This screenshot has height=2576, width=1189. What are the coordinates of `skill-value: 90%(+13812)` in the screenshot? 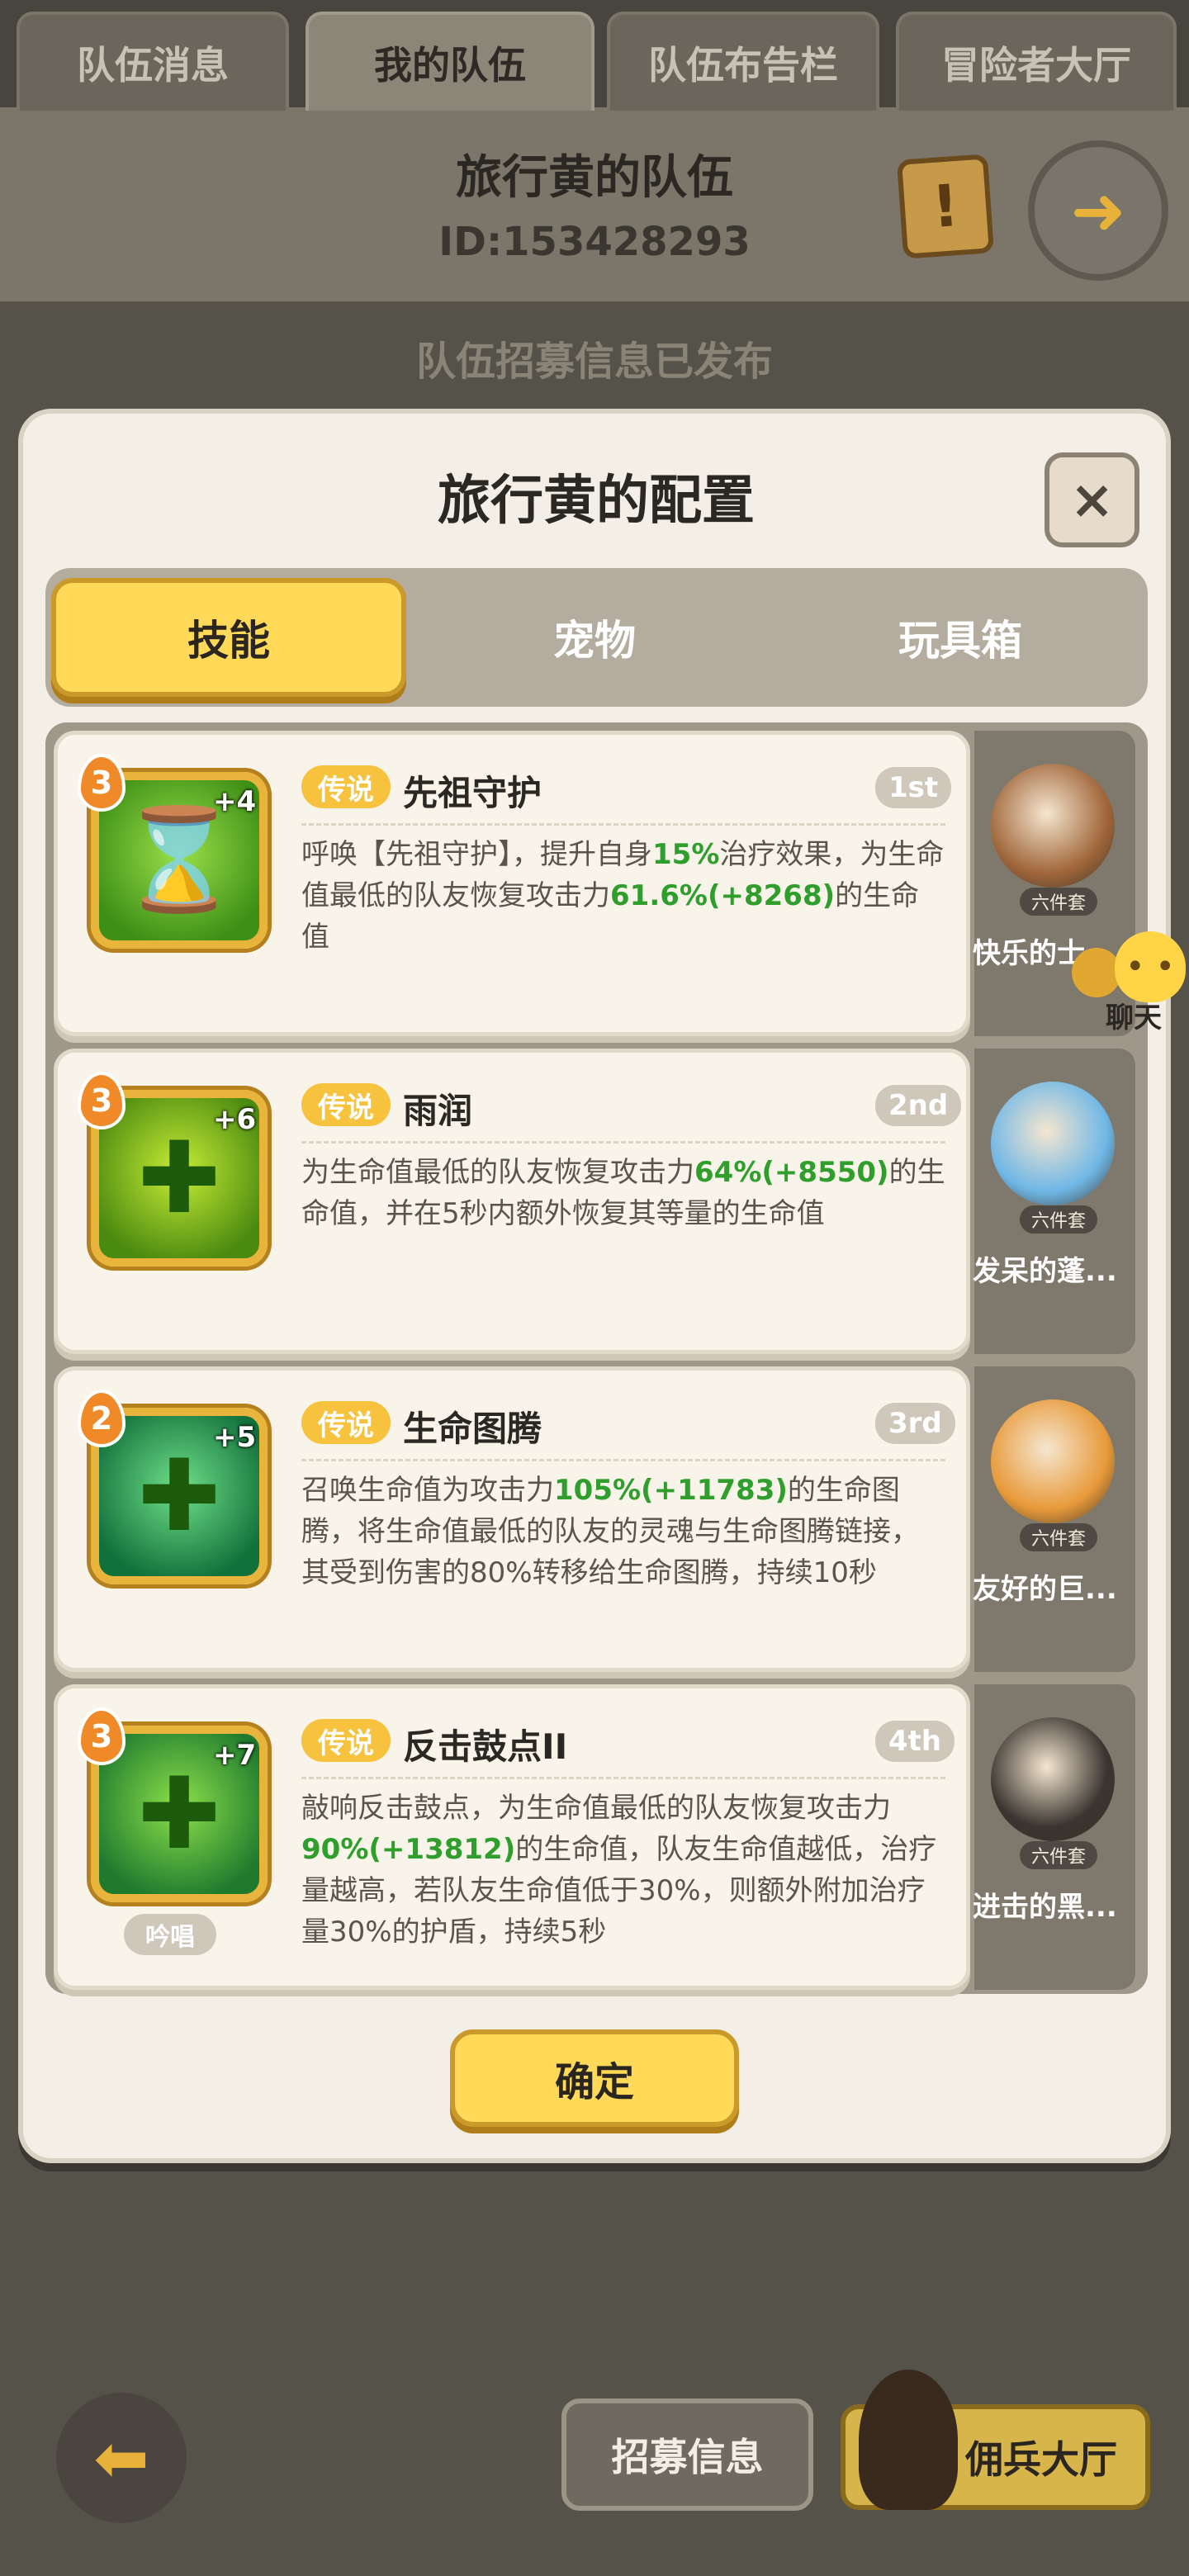 It's located at (408, 1849).